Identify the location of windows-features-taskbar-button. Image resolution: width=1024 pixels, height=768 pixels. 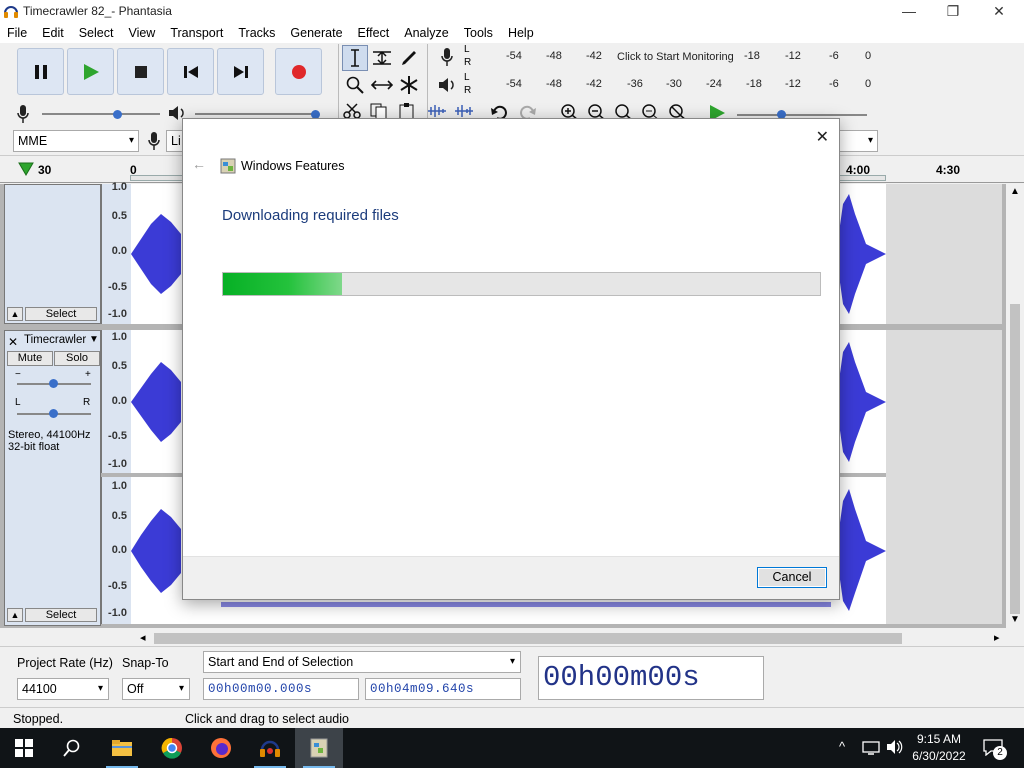
(319, 748).